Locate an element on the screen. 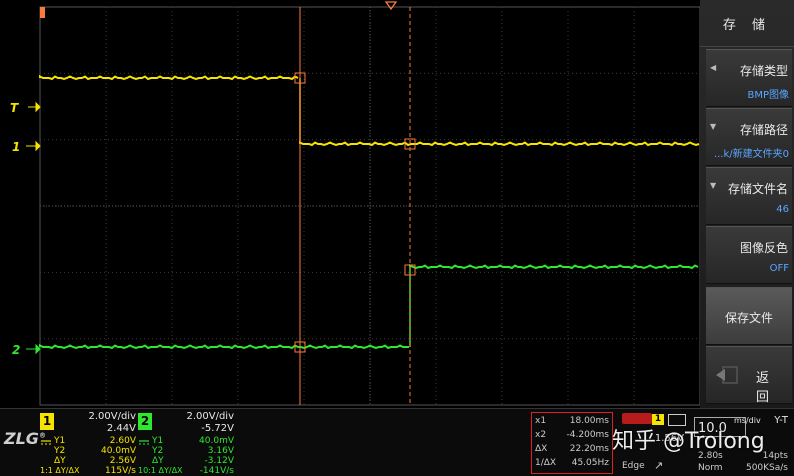 Image resolution: width=794 pixels, height=476 pixels. softkey-invert-image: 图像反色 OFF is located at coordinates (749, 255).